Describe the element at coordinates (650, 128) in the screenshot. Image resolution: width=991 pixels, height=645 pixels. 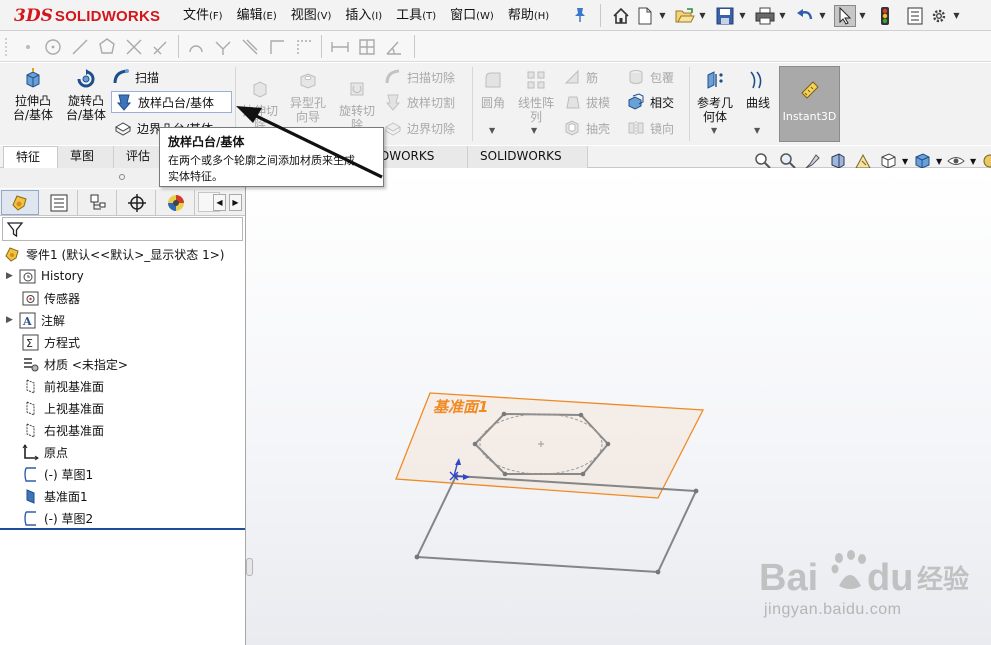
I see `mirror-button: 镜向` at that location.